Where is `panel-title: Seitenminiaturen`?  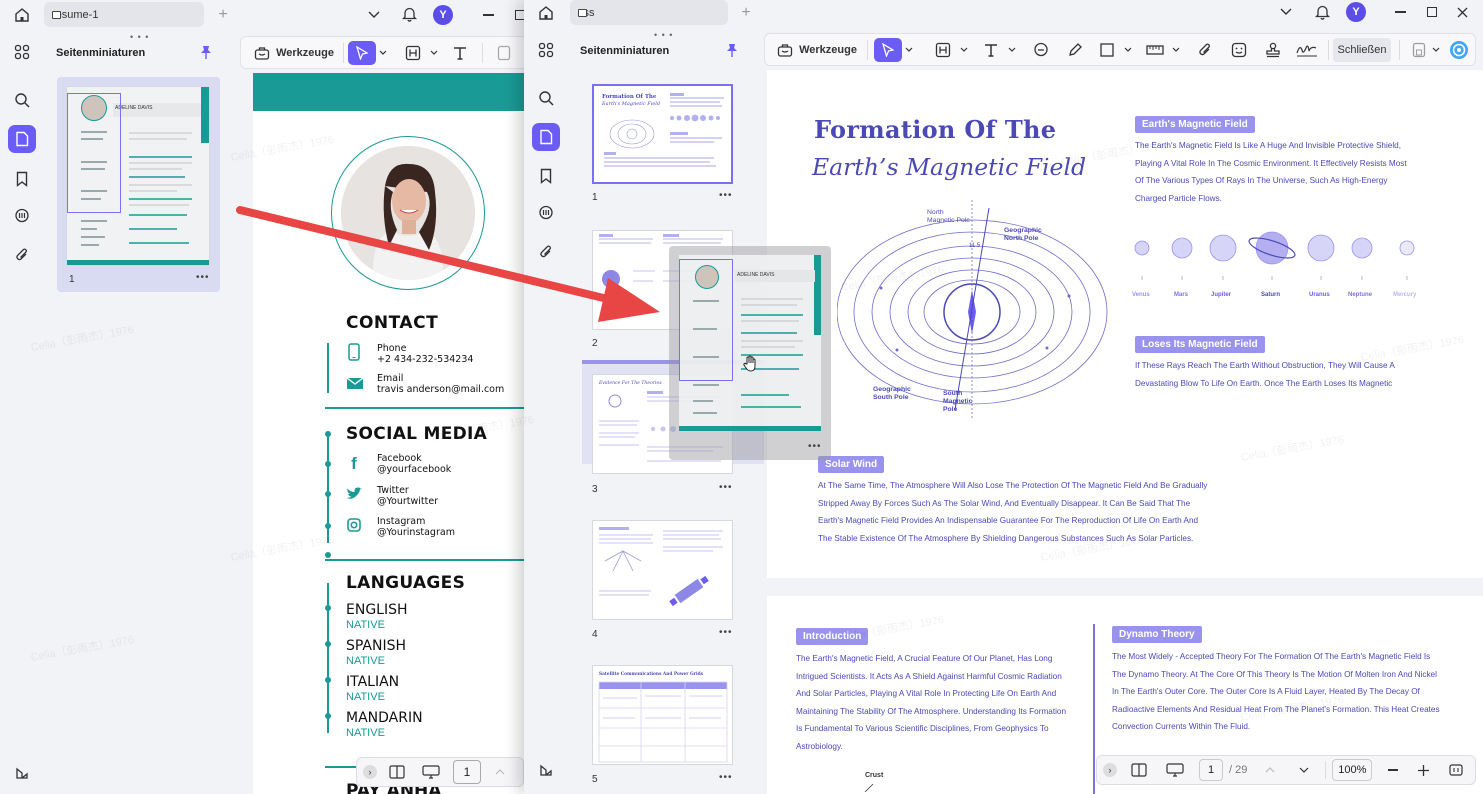
panel-title: Seitenminiaturen is located at coordinates (101, 53).